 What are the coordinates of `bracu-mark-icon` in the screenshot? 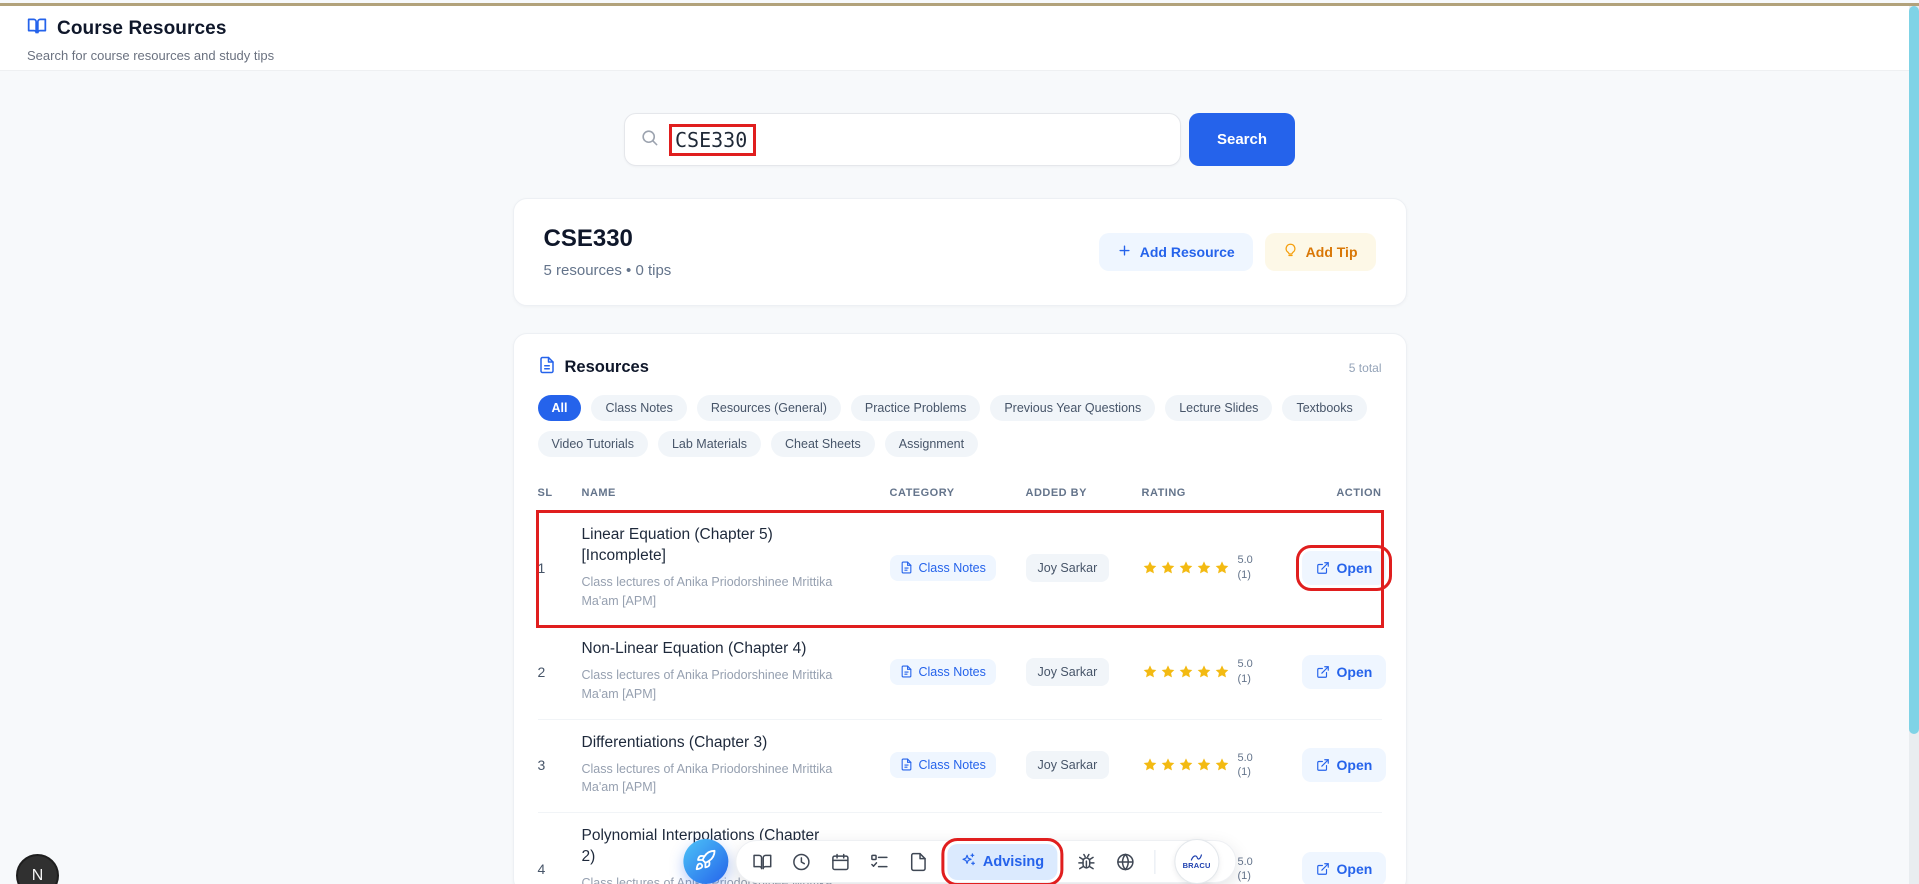 It's located at (1197, 857).